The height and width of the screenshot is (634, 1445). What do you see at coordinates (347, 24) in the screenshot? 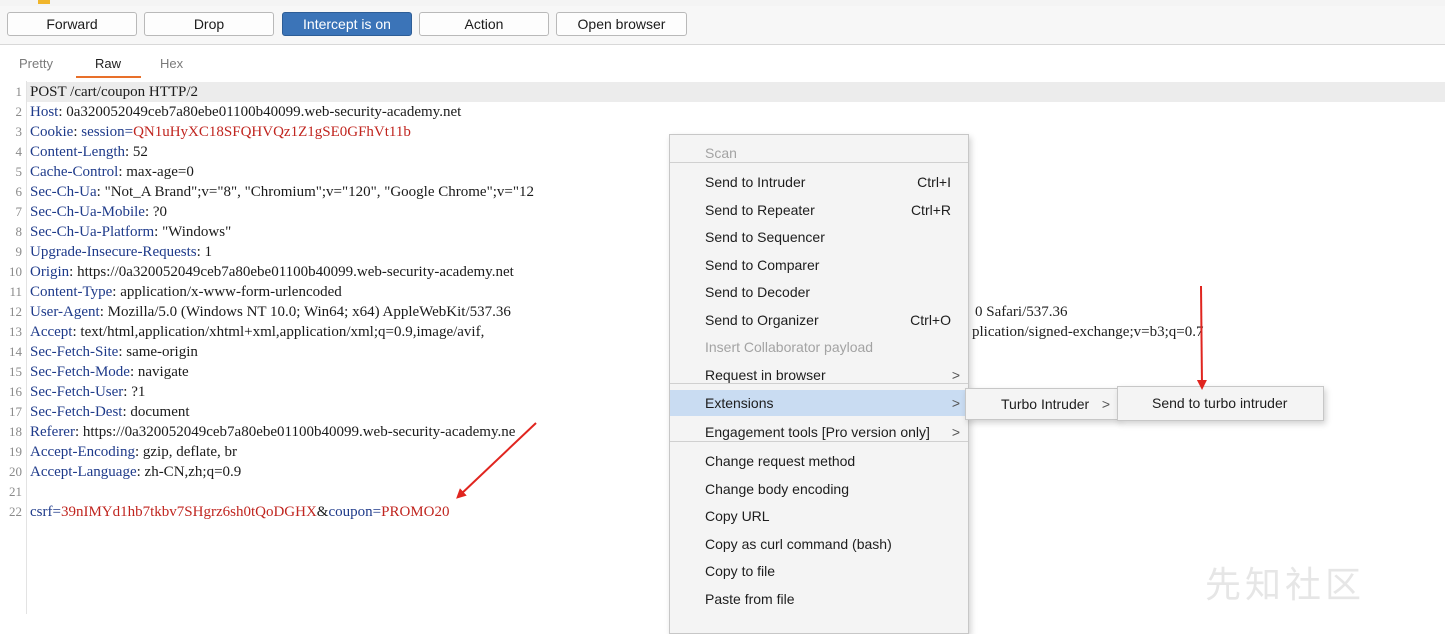
I see `intercept-toggle-button: Intercept is on` at bounding box center [347, 24].